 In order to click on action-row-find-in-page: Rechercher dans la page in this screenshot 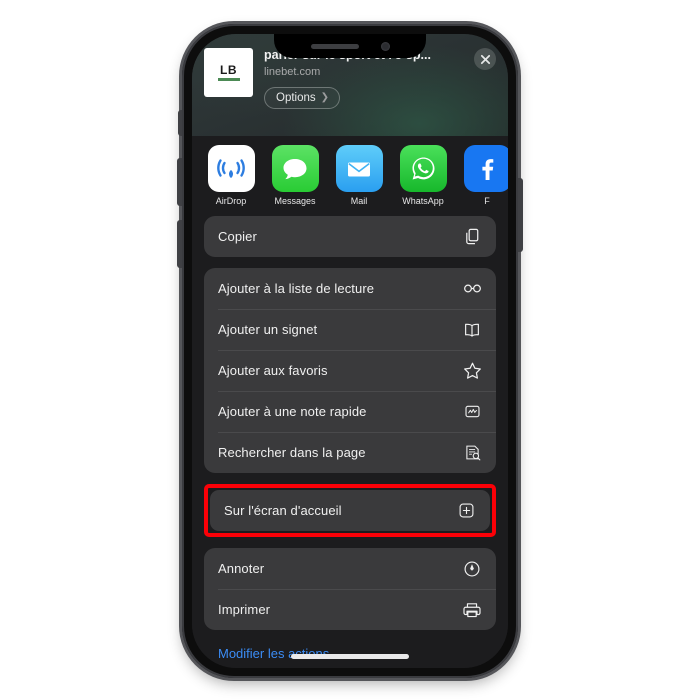, I will do `click(350, 452)`.